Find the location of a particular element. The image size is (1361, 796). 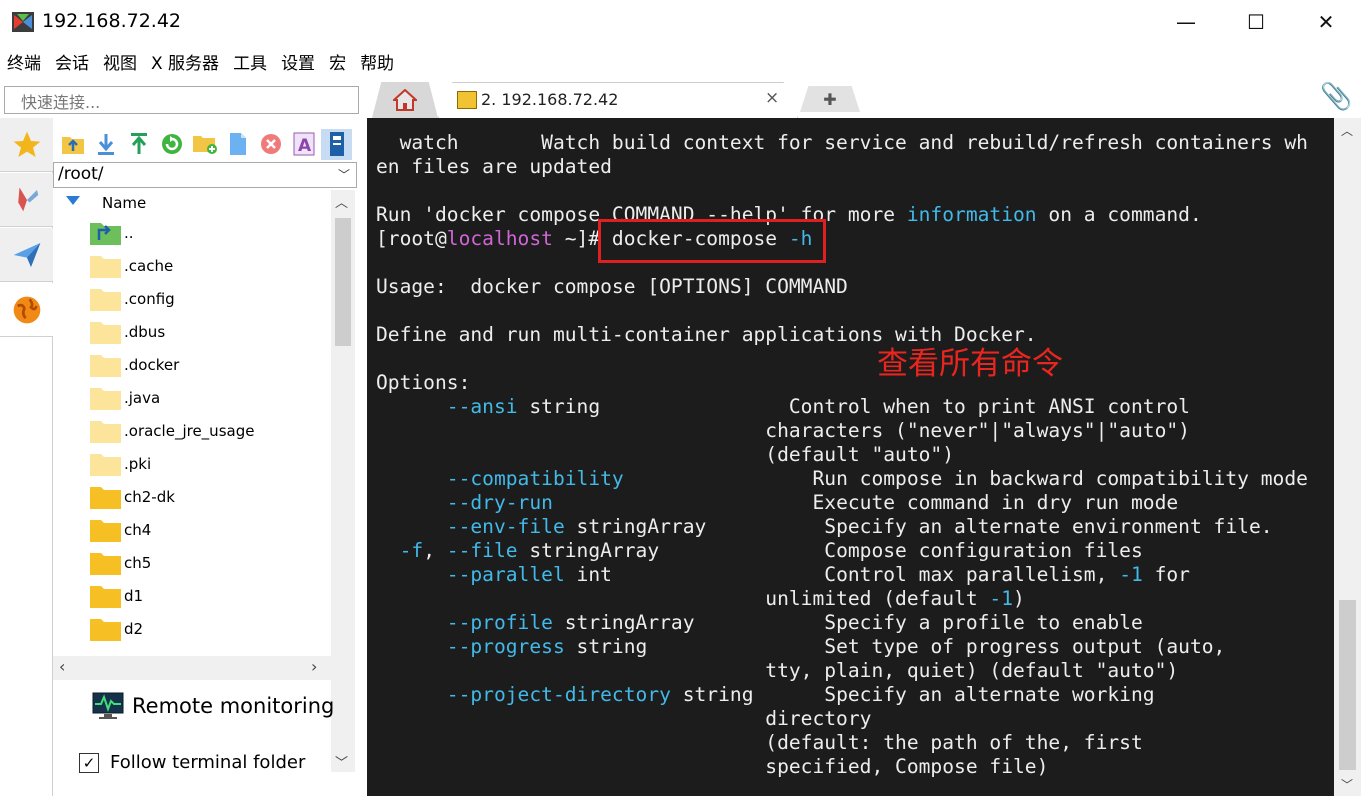

terminal-text: (default: the path of the, first is located at coordinates (759, 742).